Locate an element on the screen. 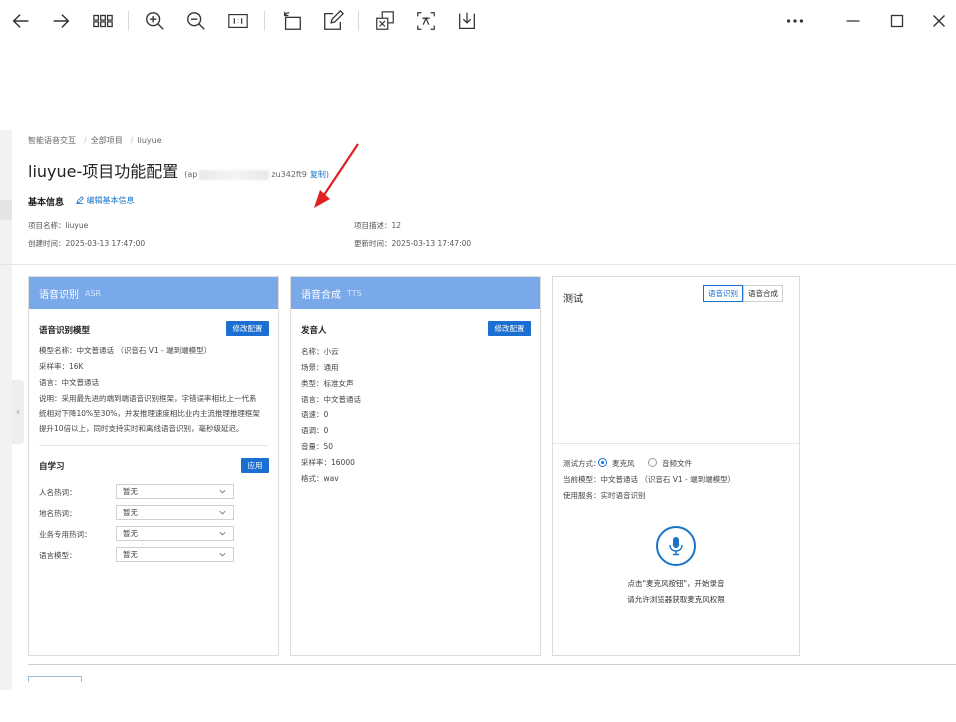  self-learn-title: 自学习 is located at coordinates (52, 467).